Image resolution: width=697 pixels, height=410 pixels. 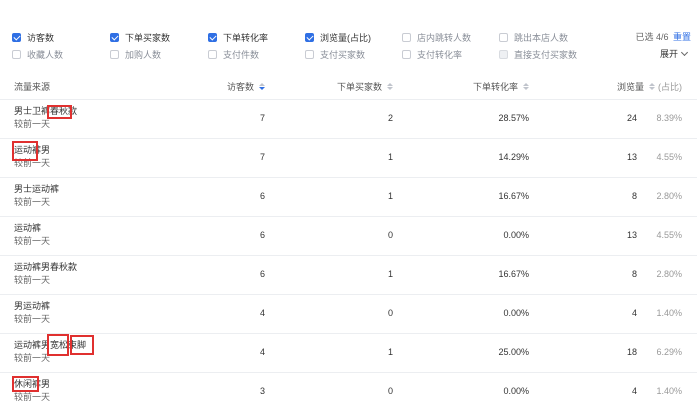 I want to click on metric-checkbox-visitors: 访客数, so click(x=33, y=37).